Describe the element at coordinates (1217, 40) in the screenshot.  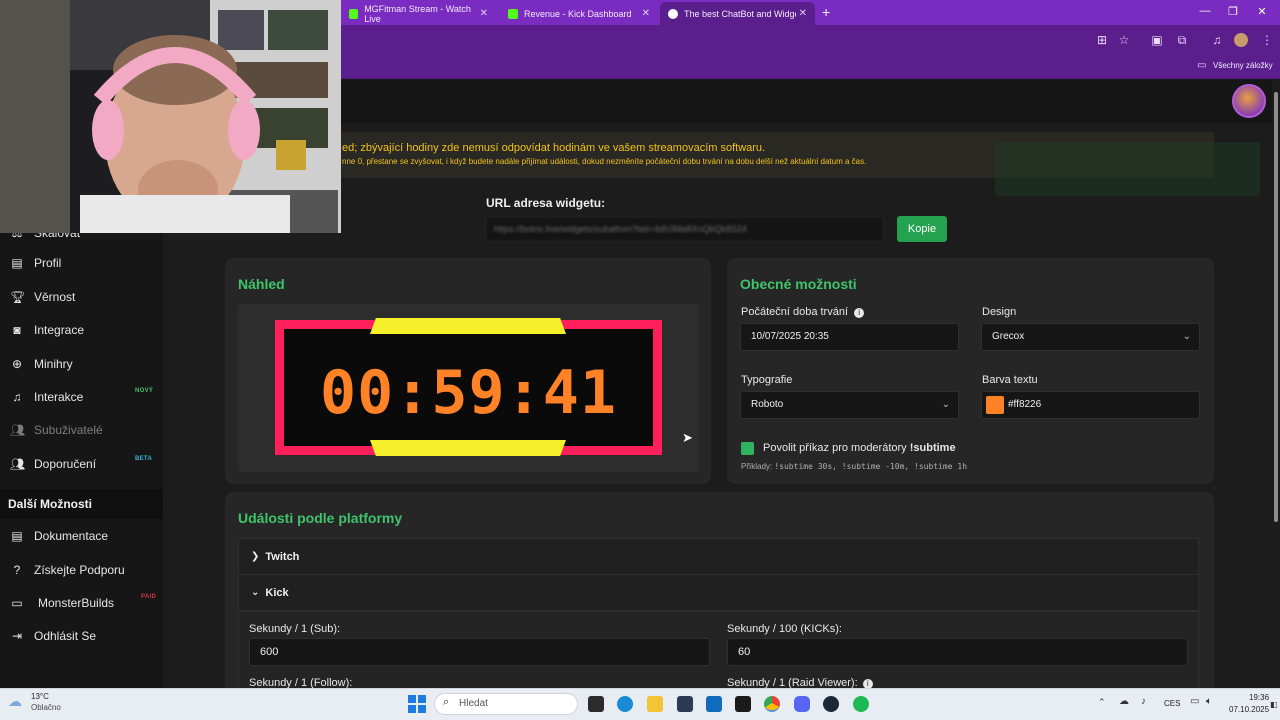
I see `media-icon: ♫` at that location.